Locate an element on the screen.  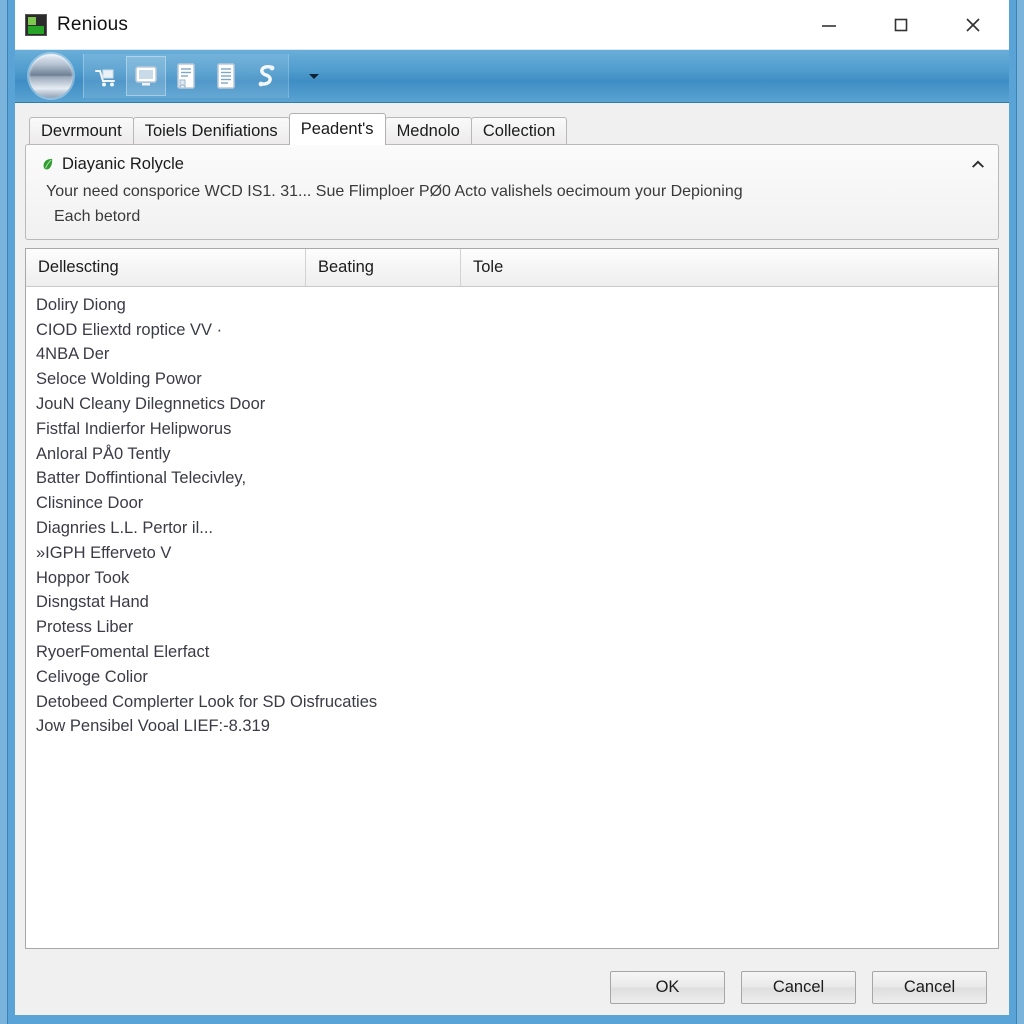
minimize-button is located at coordinates (829, 24).